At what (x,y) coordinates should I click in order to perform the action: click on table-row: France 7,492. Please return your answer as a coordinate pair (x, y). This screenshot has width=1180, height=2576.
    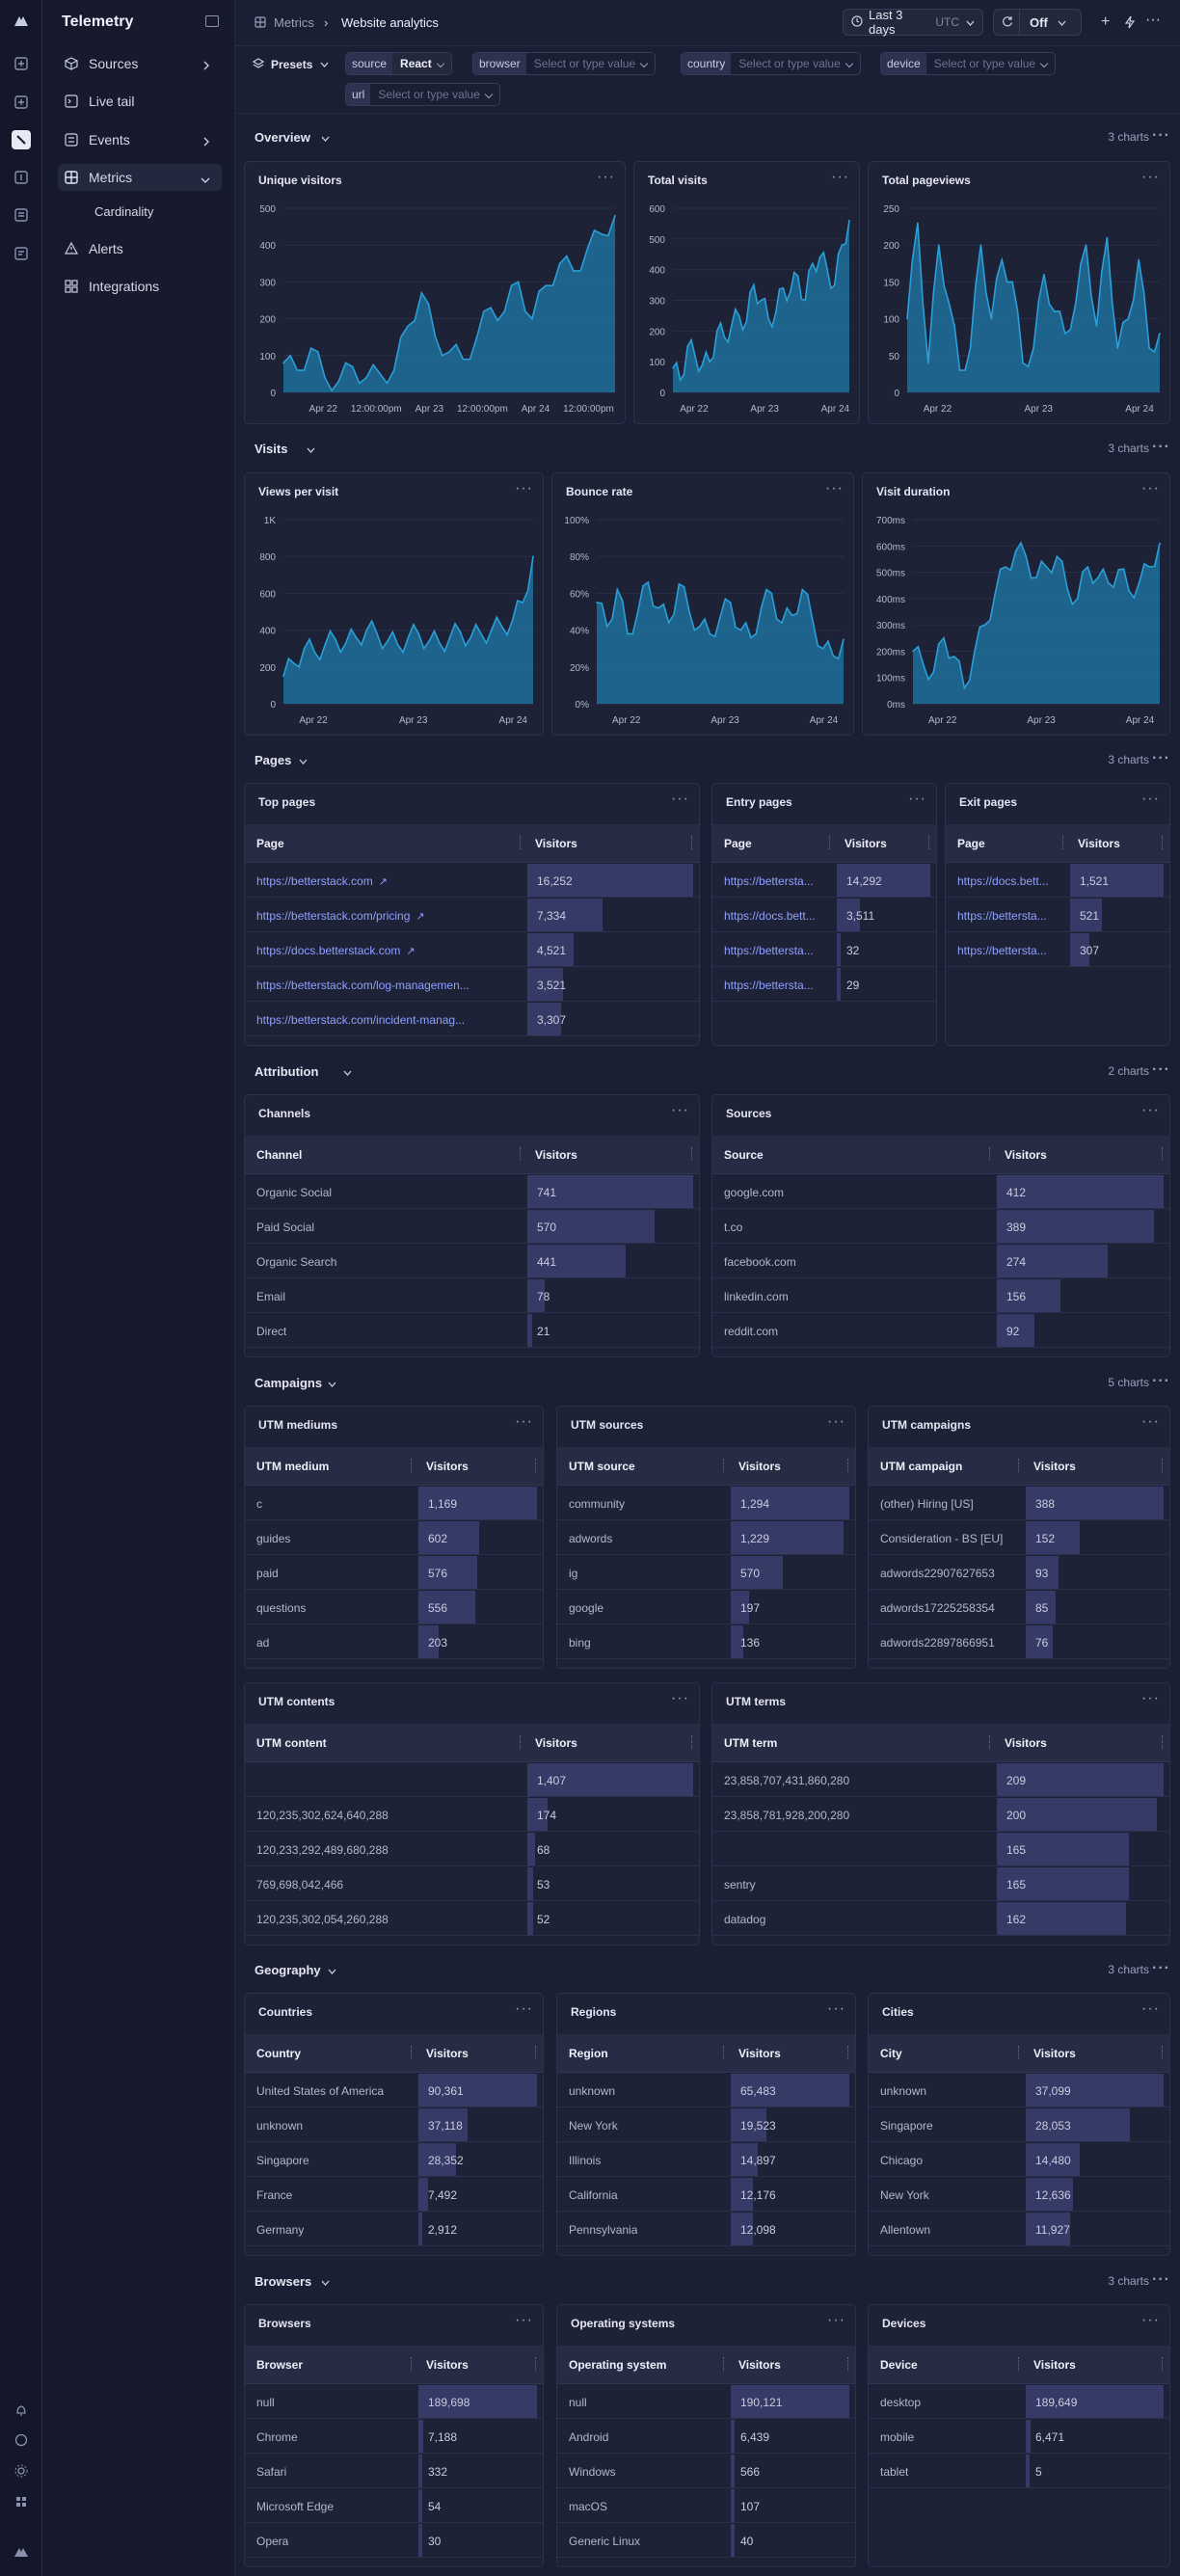
    Looking at the image, I should click on (394, 2195).